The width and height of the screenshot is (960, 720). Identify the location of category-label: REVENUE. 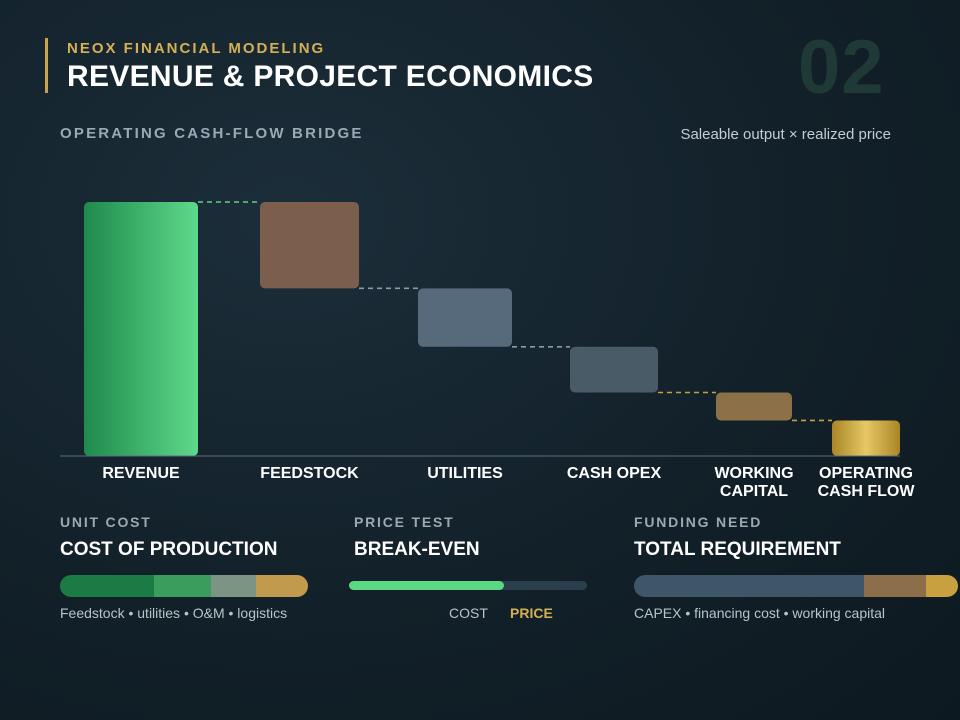
(141, 474).